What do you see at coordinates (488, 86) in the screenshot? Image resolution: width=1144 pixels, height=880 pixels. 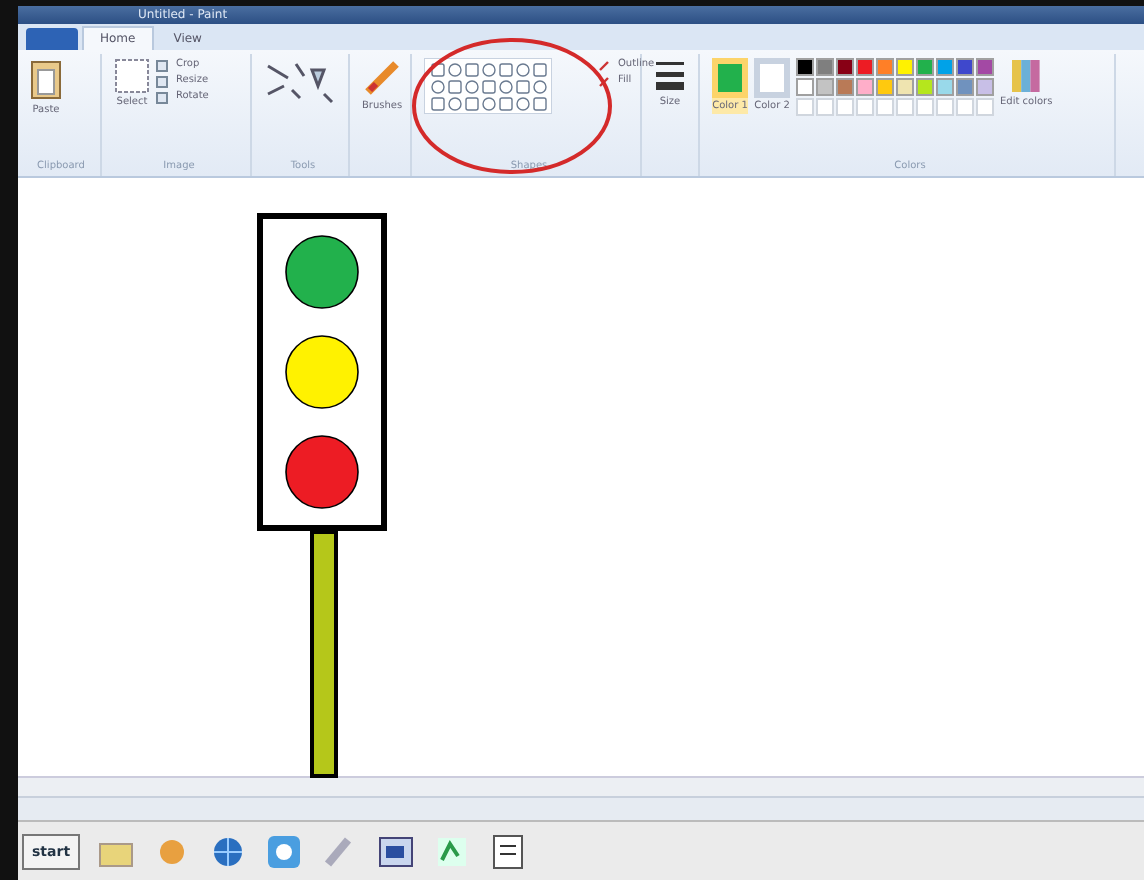 I see `shapes-gallery` at bounding box center [488, 86].